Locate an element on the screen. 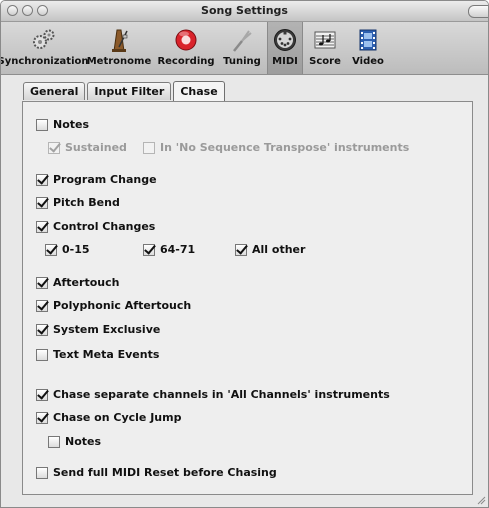 This screenshot has height=508, width=489. aftertouch-option: Aftertouch is located at coordinates (77, 282).